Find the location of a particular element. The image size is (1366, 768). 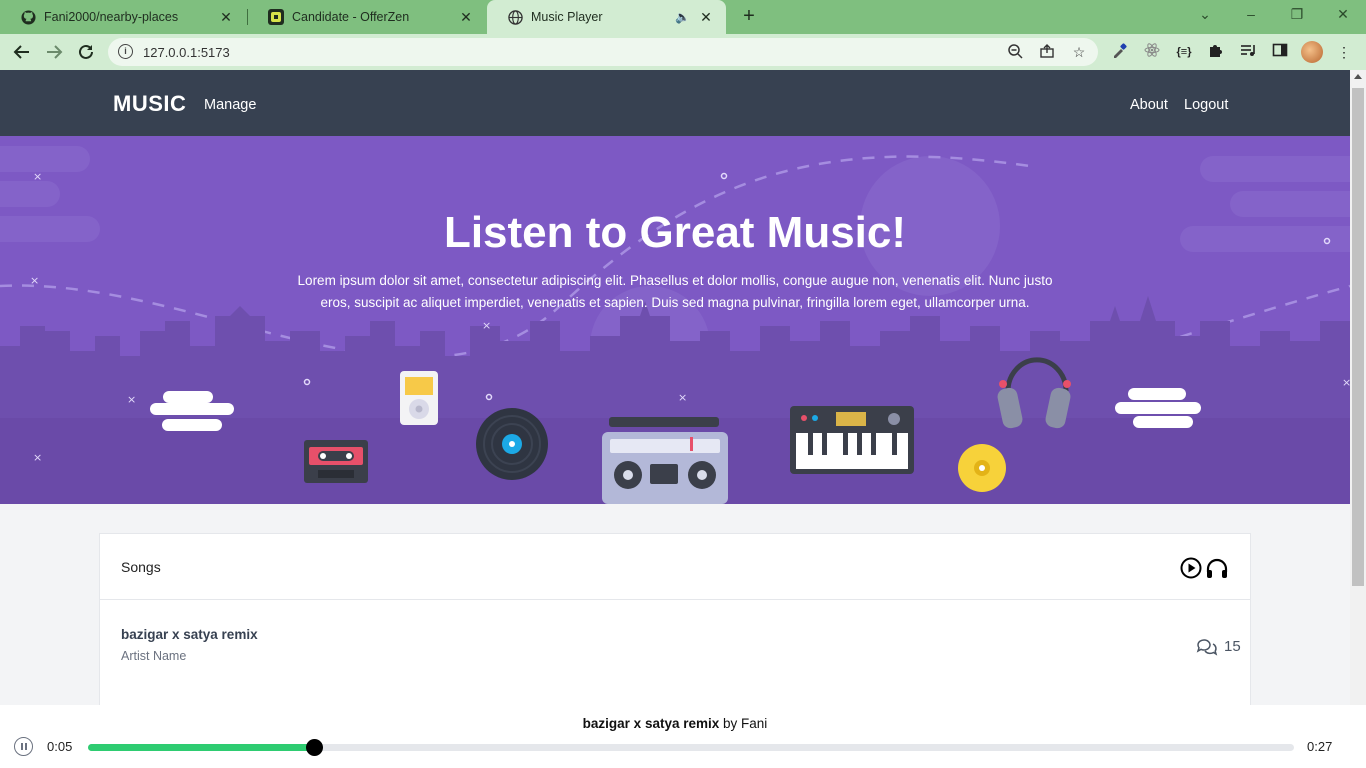

nav-about: About is located at coordinates (1149, 105).